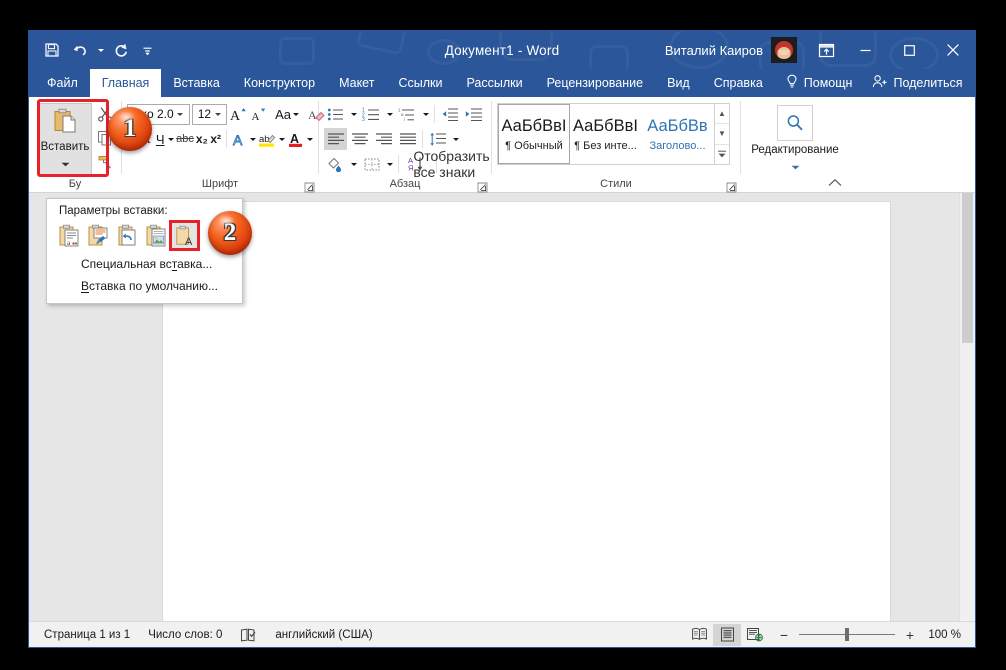  What do you see at coordinates (85, 286) in the screenshot?
I see `default-paste-key: В` at bounding box center [85, 286].